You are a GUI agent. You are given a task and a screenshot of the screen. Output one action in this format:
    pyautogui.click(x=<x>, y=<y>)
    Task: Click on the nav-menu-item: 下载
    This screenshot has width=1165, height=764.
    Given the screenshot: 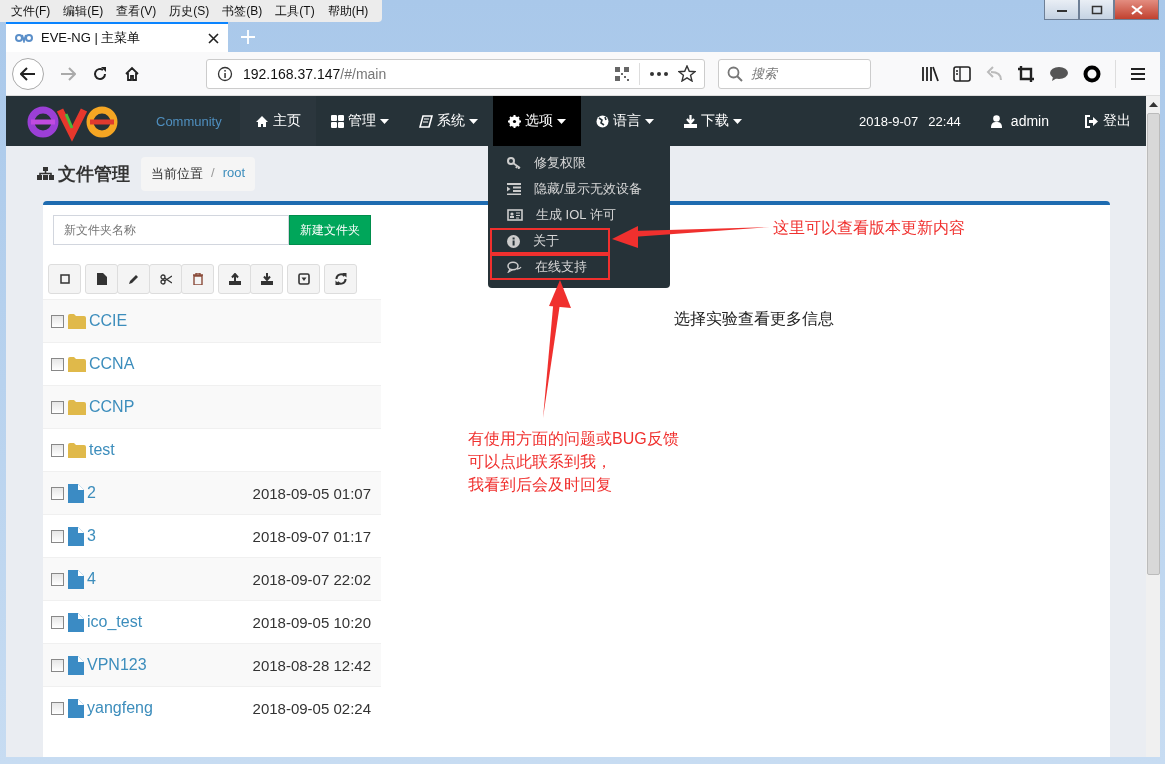 What is the action you would take?
    pyautogui.click(x=713, y=121)
    